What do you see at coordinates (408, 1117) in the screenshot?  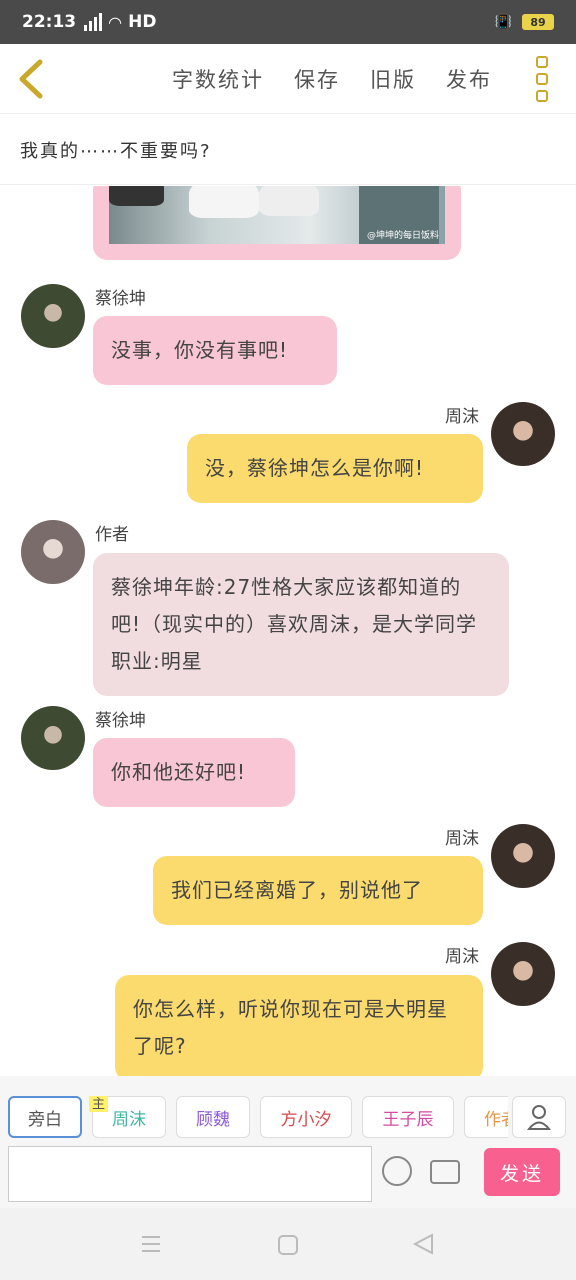 I see `character-chip-wangzichen: 王子辰` at bounding box center [408, 1117].